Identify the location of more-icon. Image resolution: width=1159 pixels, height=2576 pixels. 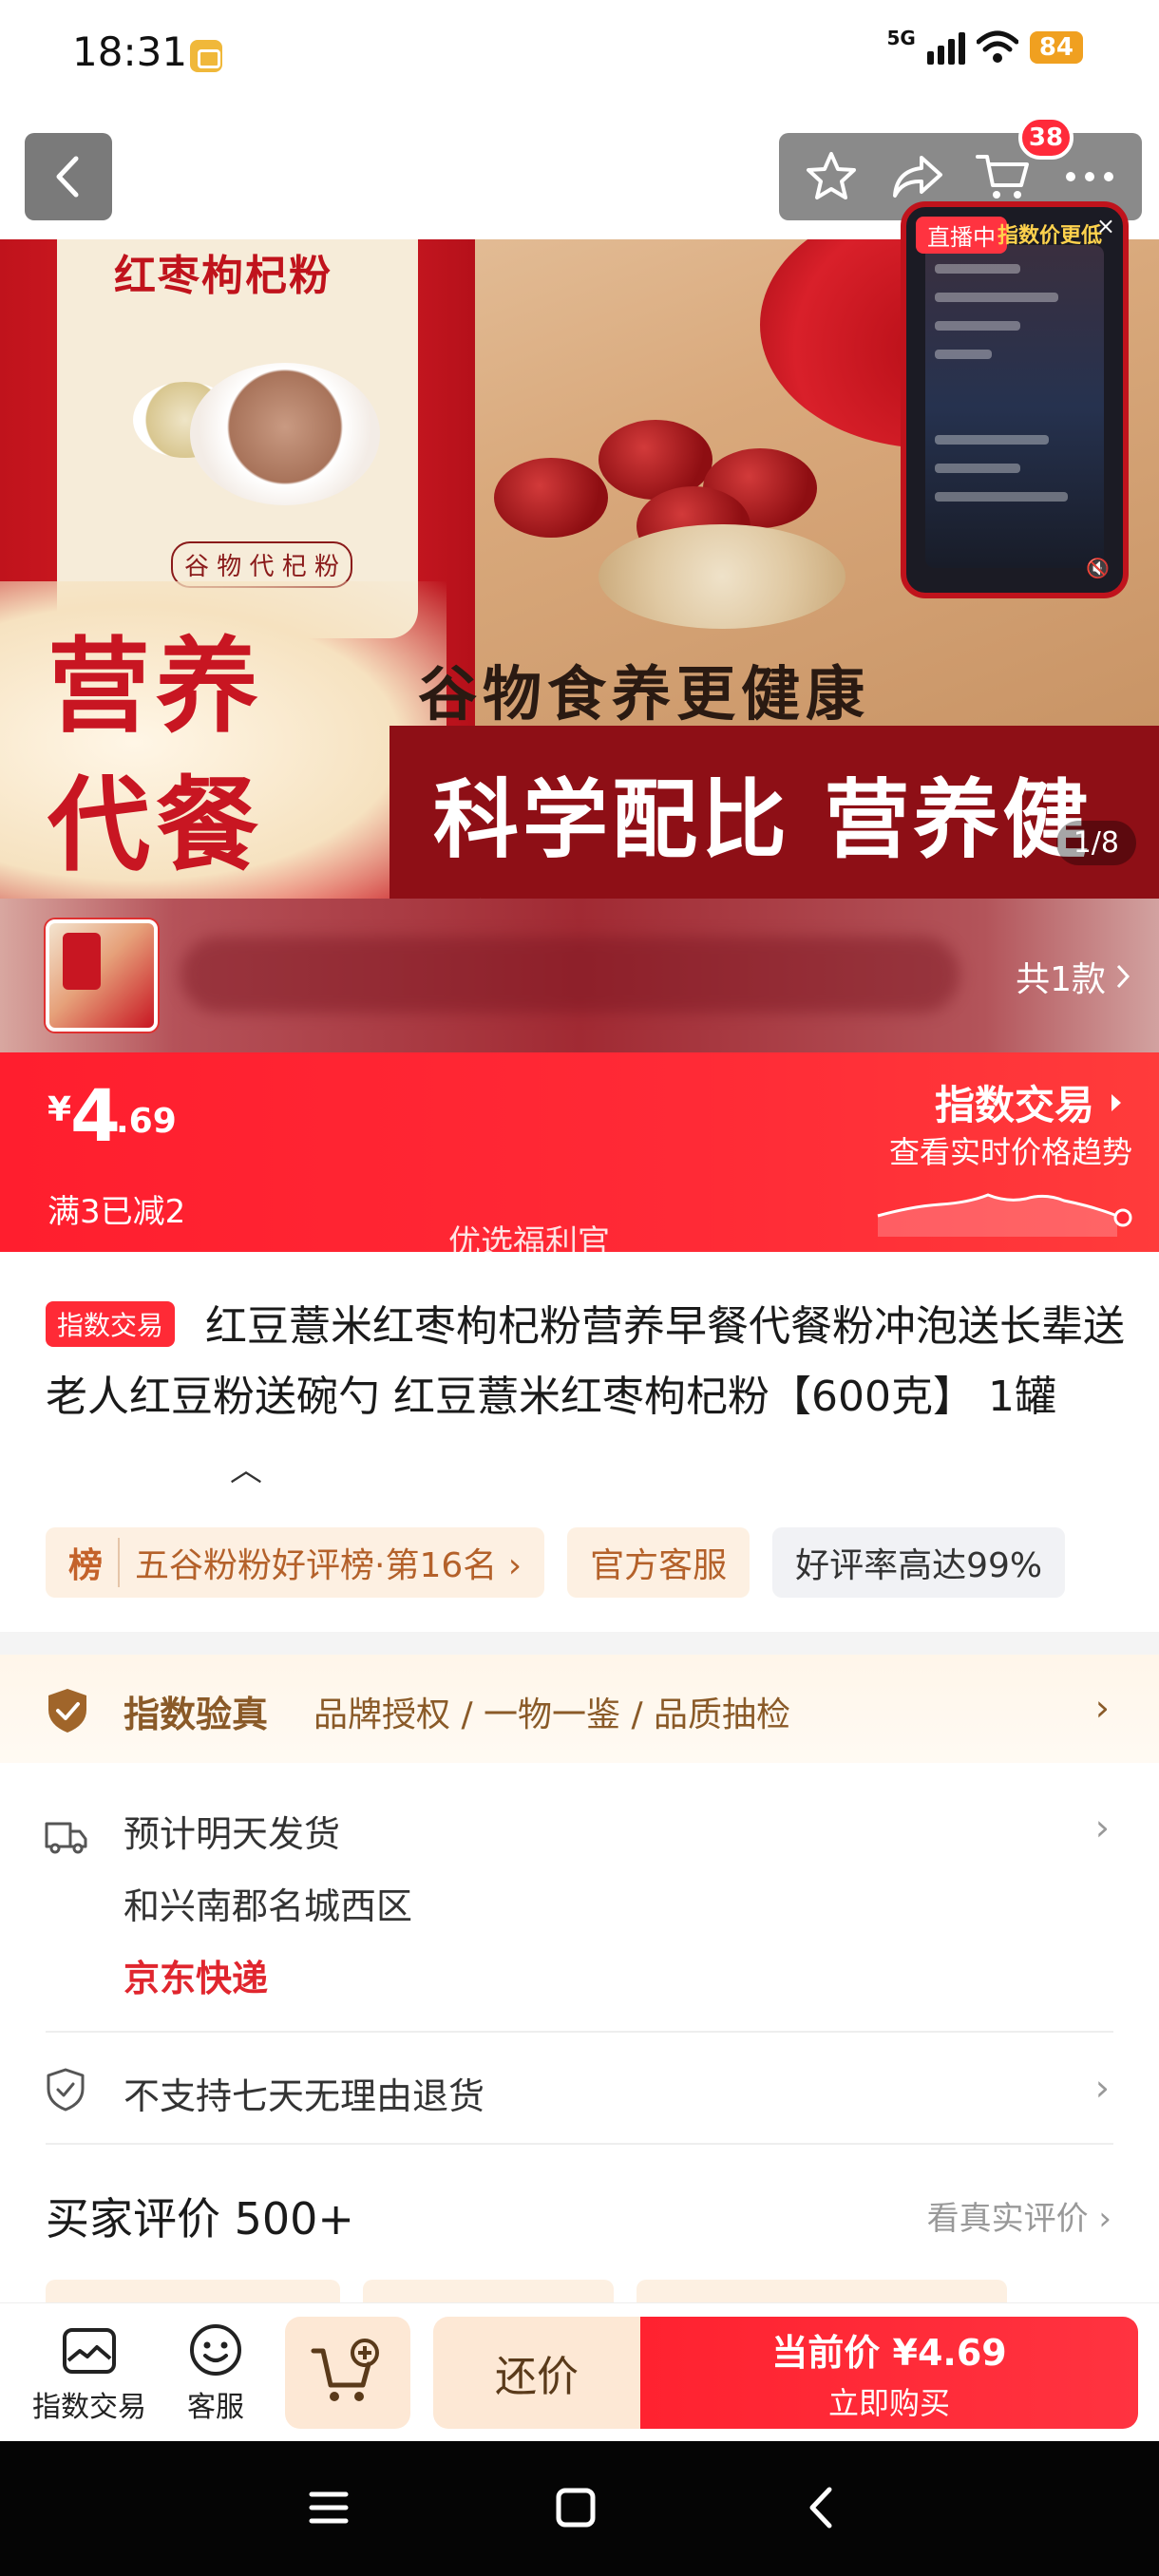
(1089, 176).